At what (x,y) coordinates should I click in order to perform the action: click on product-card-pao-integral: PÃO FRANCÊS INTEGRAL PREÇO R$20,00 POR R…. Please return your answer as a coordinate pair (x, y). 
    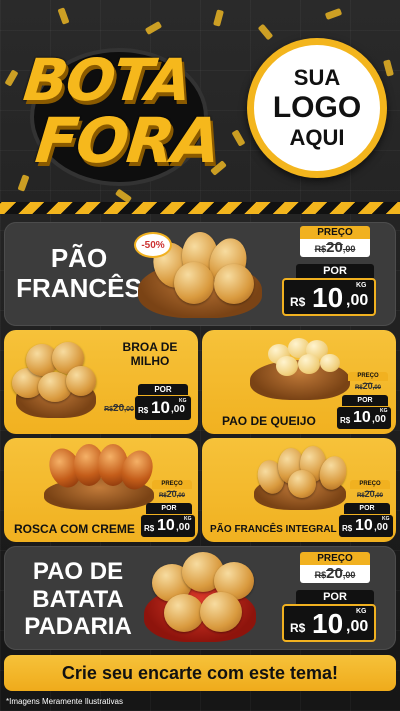
    Looking at the image, I should click on (299, 490).